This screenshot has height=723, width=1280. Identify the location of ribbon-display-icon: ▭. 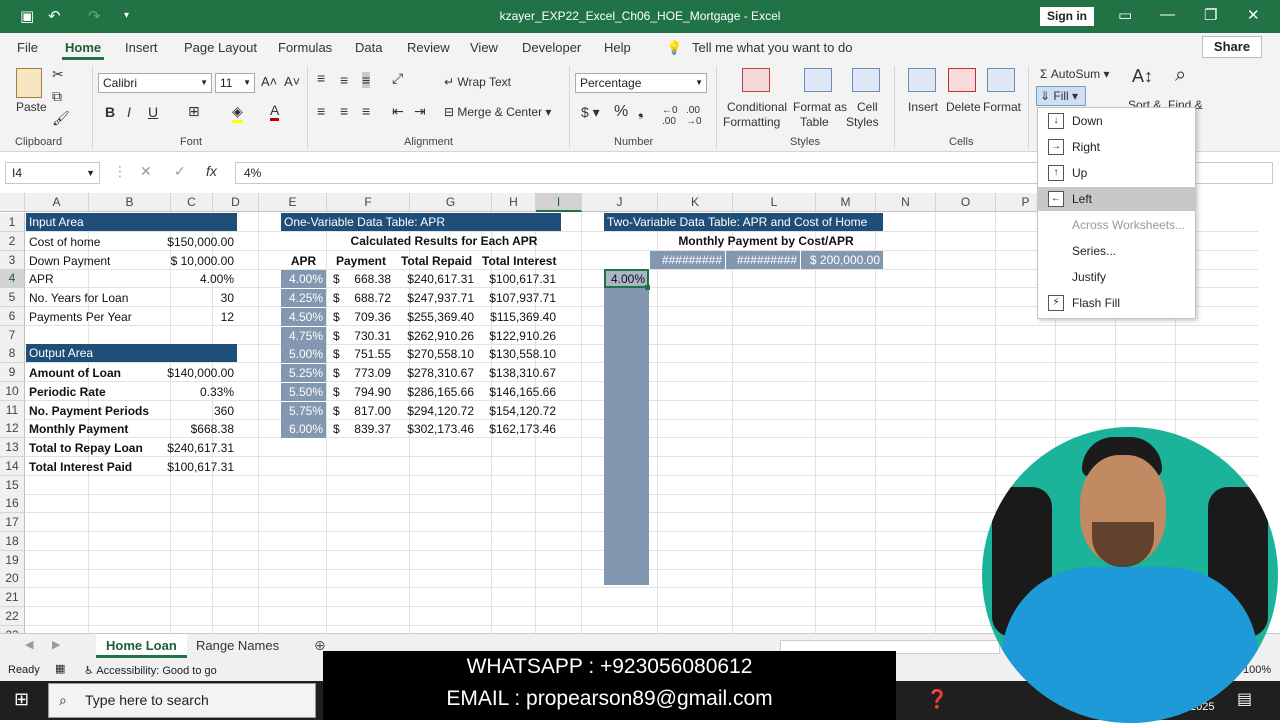
(1125, 15).